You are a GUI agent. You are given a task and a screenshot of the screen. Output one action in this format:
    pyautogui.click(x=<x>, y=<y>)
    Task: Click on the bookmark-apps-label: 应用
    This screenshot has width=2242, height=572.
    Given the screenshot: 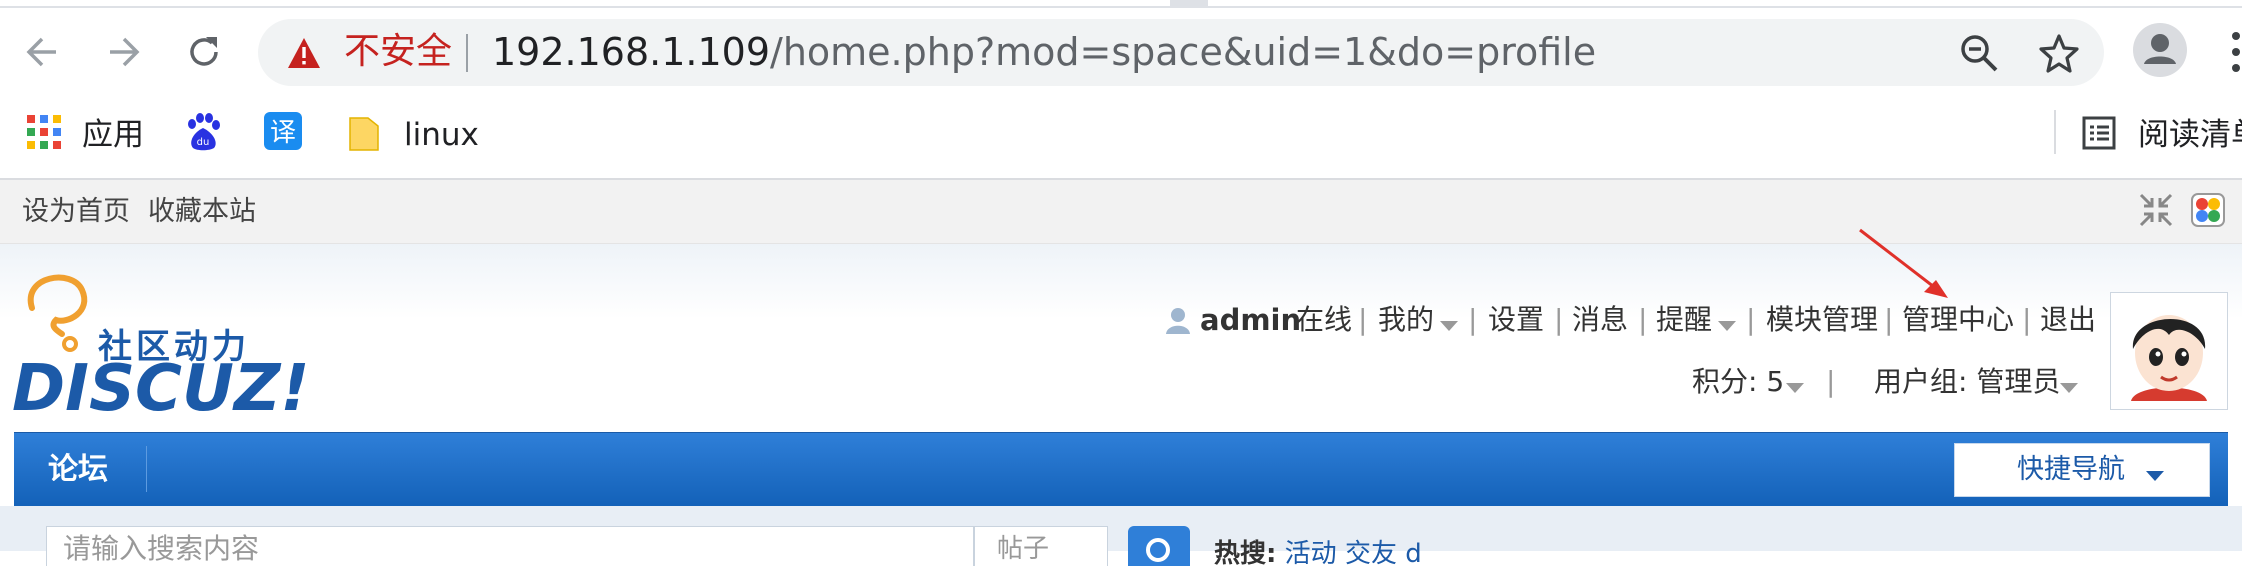 What is the action you would take?
    pyautogui.click(x=113, y=135)
    